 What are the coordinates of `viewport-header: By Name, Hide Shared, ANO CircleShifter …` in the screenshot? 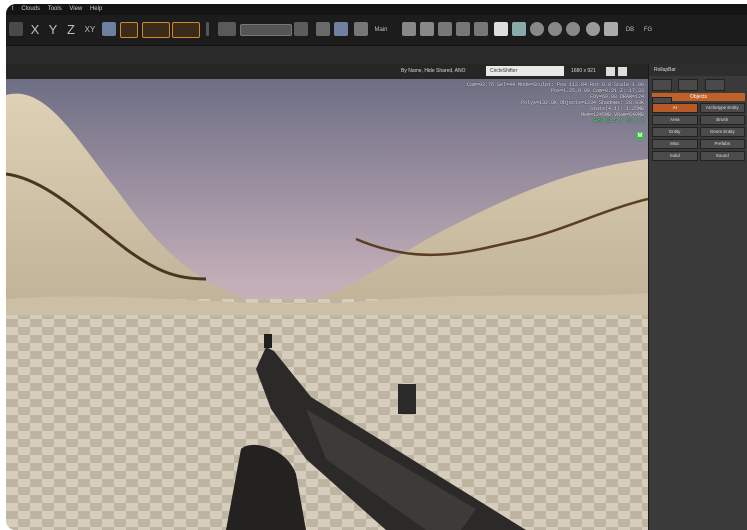 It's located at (327, 71).